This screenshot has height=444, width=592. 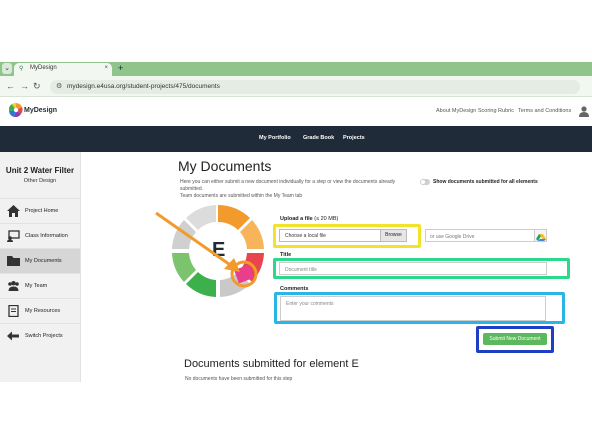 I want to click on close-icon: ×, so click(x=106, y=68).